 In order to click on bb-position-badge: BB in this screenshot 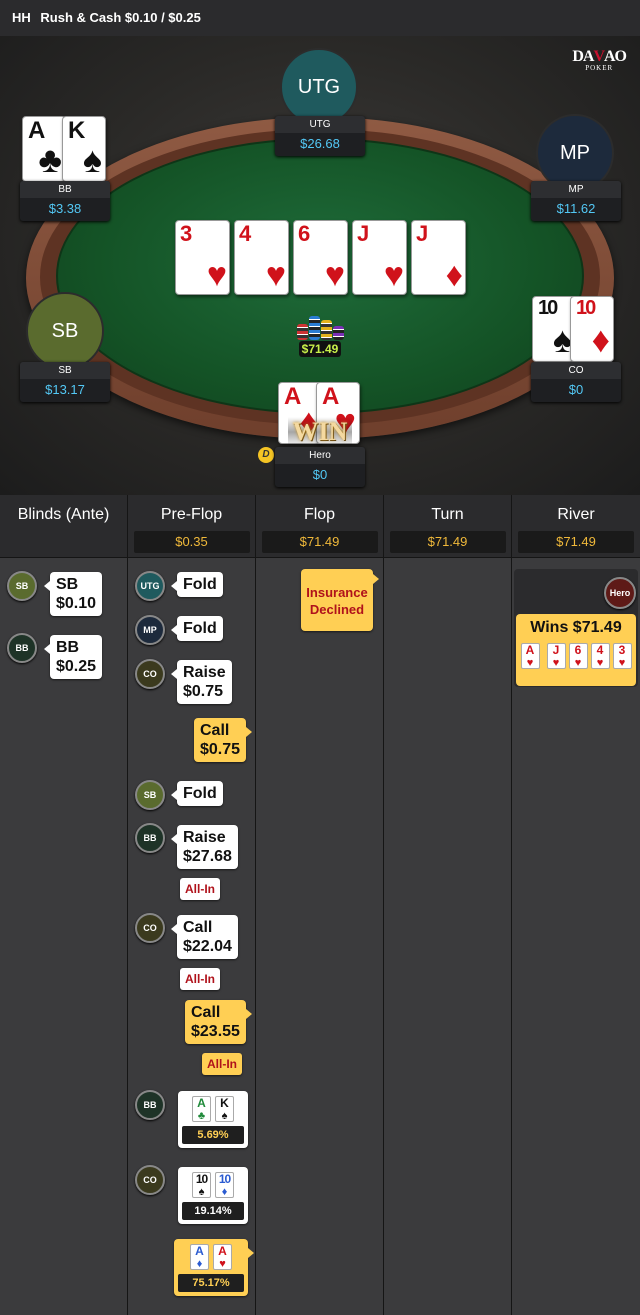, I will do `click(22, 648)`.